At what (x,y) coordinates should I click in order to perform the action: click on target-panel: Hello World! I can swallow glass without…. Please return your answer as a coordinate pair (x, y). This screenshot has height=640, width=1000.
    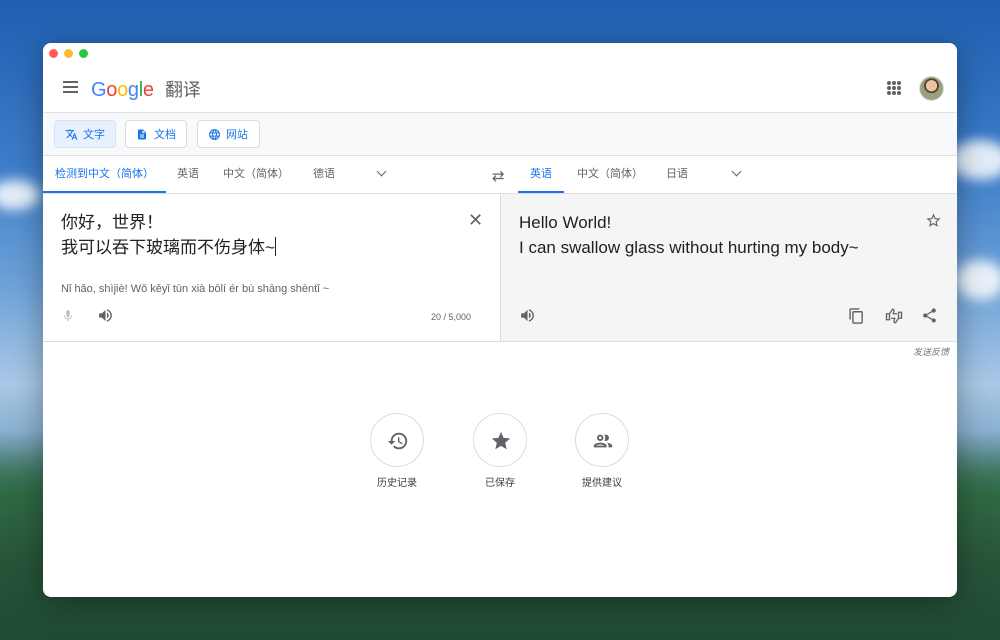
    Looking at the image, I should click on (728, 267).